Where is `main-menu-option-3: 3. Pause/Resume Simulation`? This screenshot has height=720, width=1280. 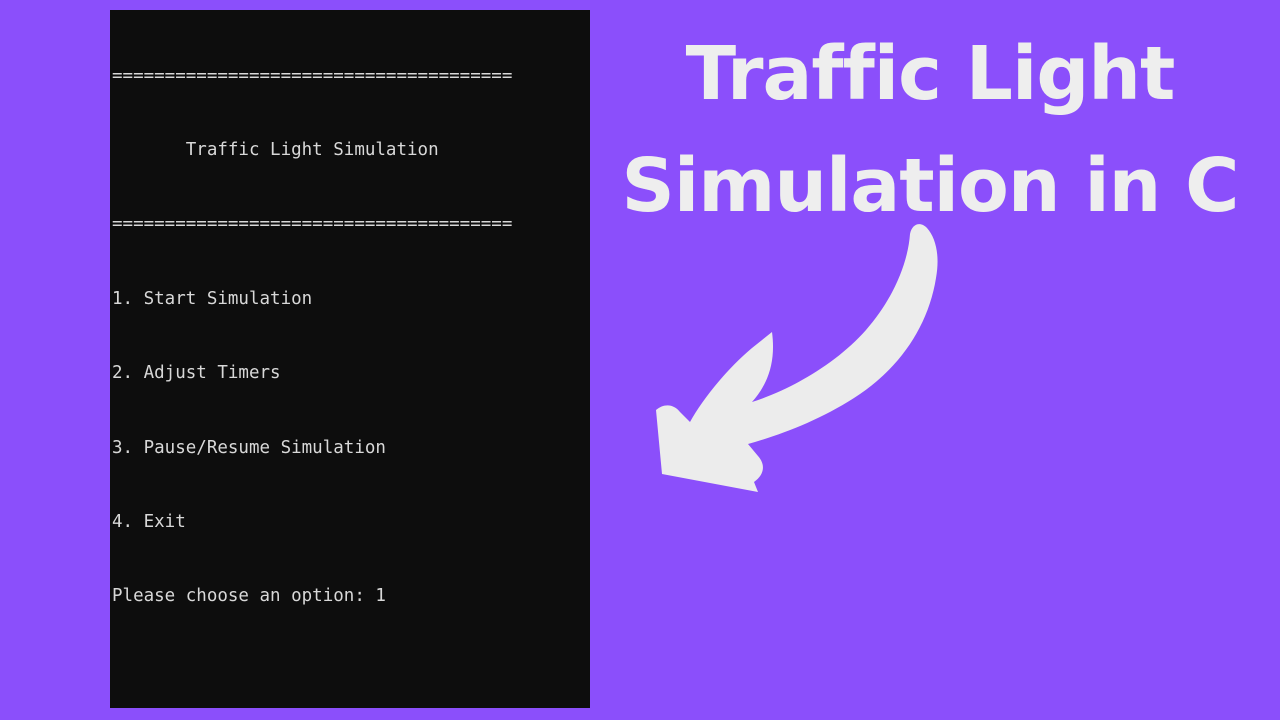 main-menu-option-3: 3. Pause/Resume Simulation is located at coordinates (249, 447).